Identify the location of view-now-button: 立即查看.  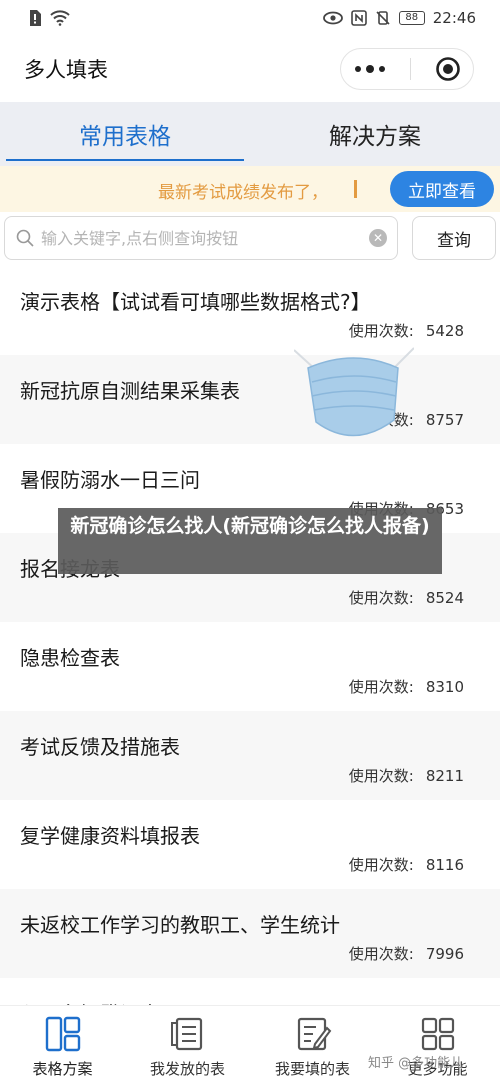
(442, 189).